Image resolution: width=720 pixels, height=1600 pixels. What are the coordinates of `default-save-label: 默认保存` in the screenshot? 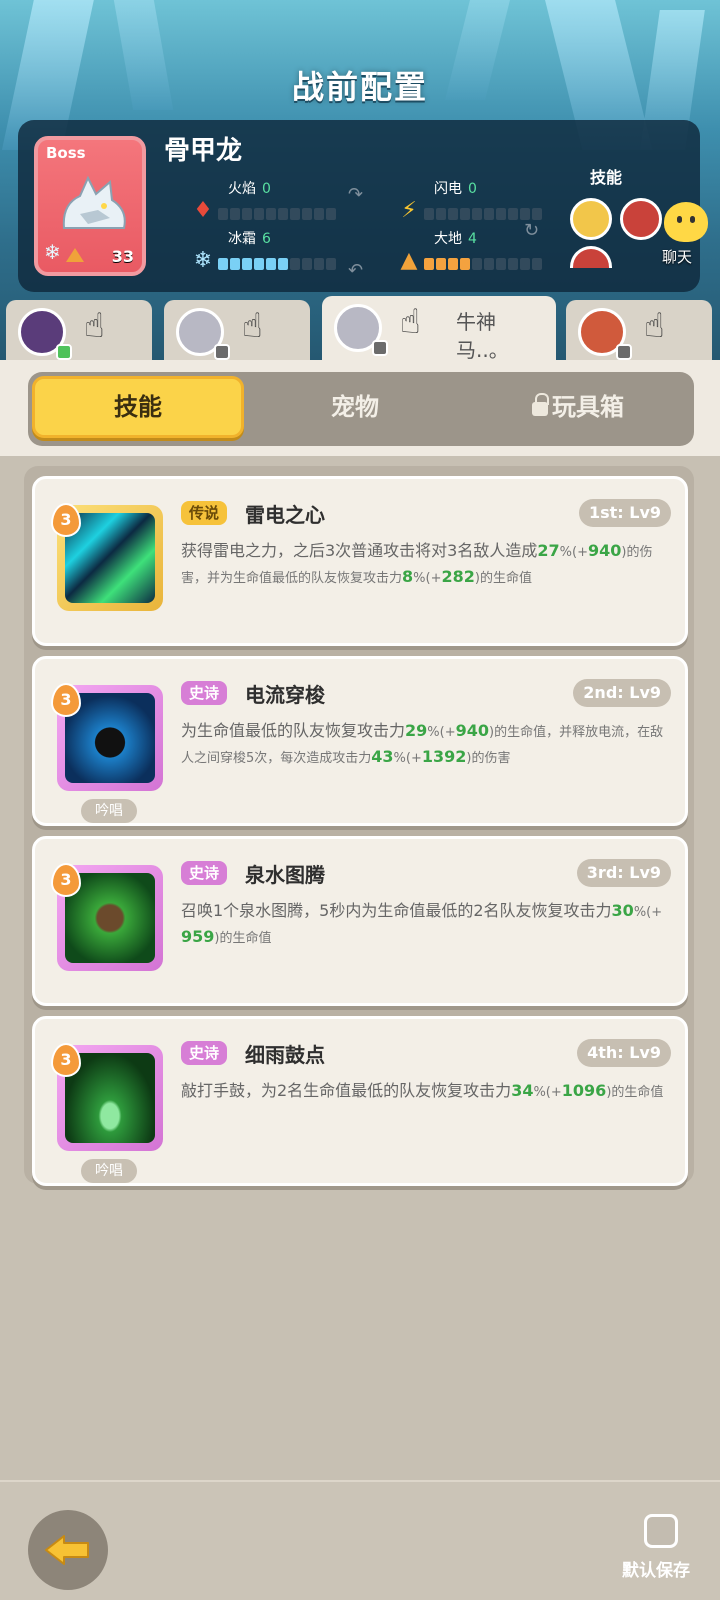 It's located at (656, 1571).